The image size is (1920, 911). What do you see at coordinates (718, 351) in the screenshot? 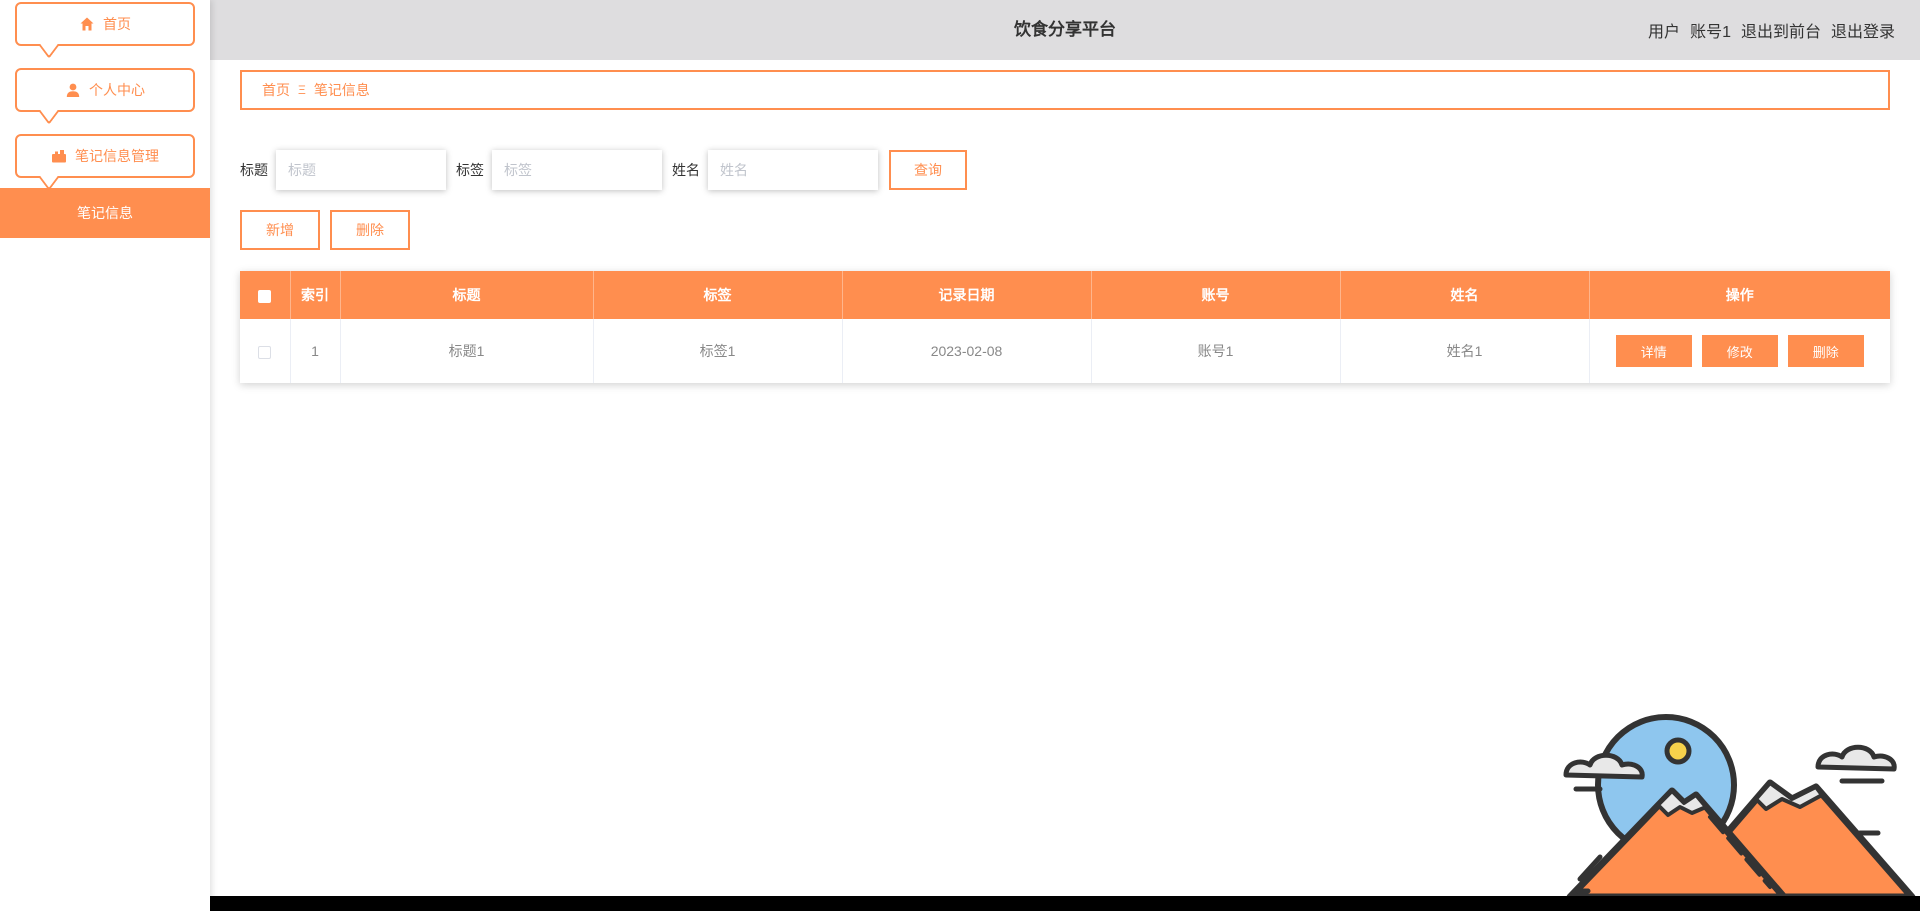
I see `cell-tag: 标签1` at bounding box center [718, 351].